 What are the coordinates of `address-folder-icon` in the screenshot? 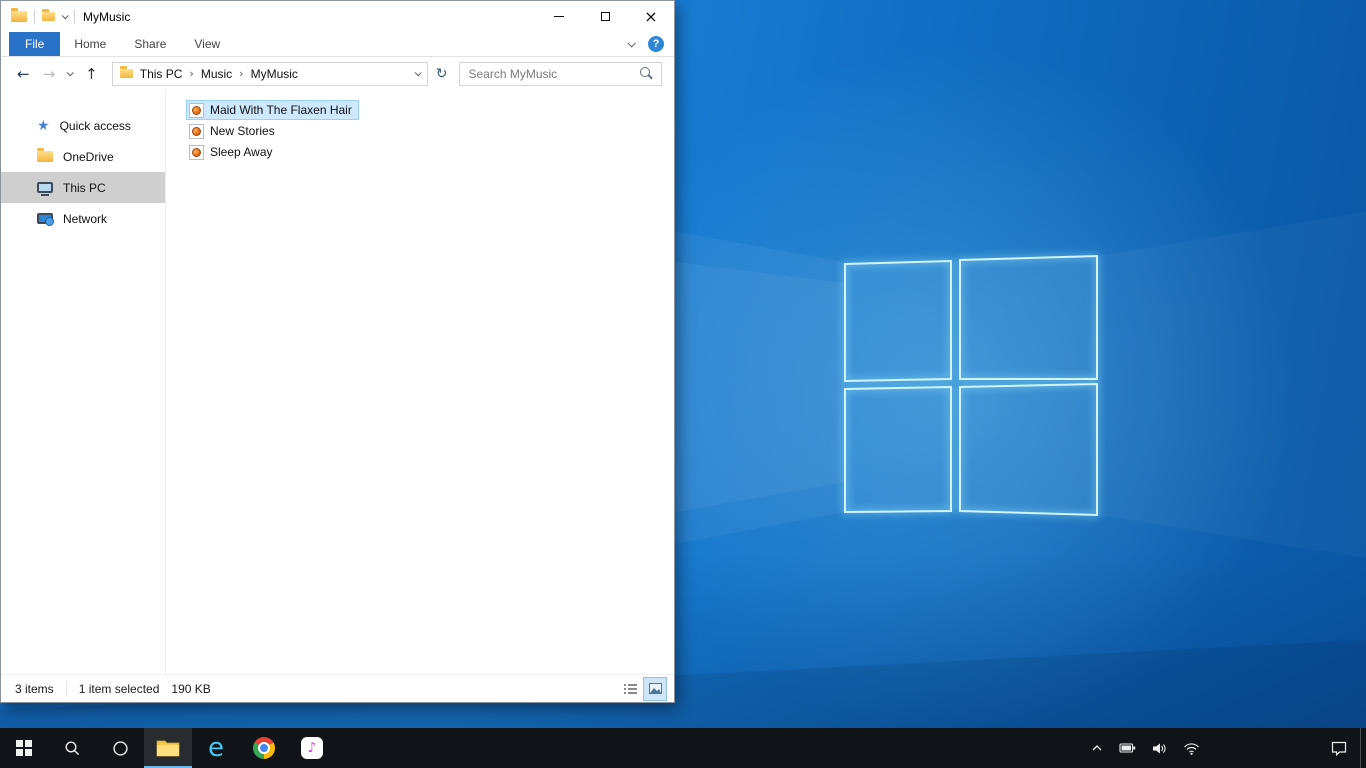 It's located at (126, 72).